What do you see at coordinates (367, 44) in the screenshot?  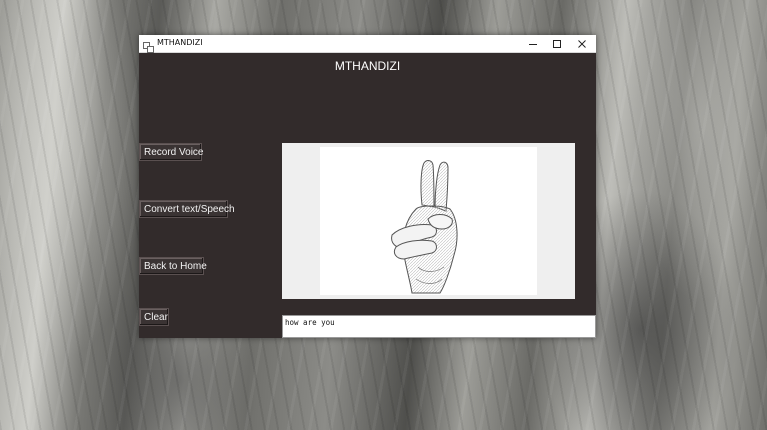 I see `title-bar: MTHANDIZI` at bounding box center [367, 44].